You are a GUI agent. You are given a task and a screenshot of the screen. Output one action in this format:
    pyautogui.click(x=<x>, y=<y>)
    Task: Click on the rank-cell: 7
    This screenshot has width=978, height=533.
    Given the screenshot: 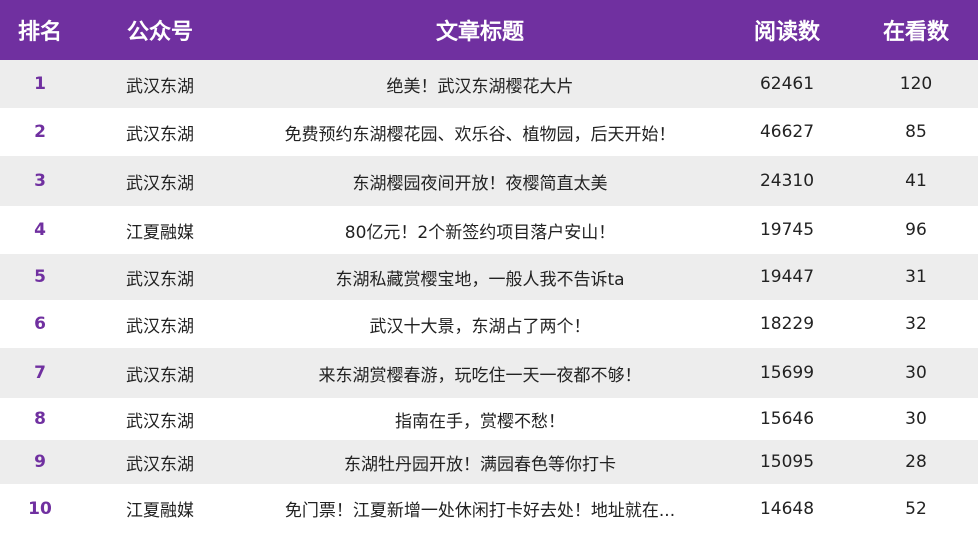 What is the action you would take?
    pyautogui.click(x=40, y=373)
    